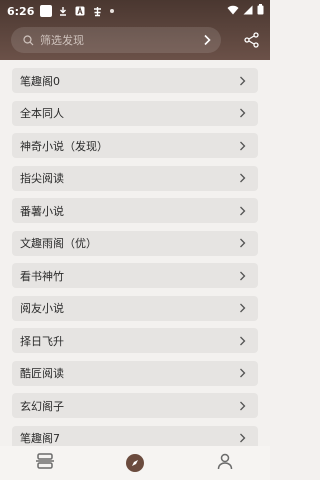  I want to click on source-item: 酷匠阅读, so click(135, 373).